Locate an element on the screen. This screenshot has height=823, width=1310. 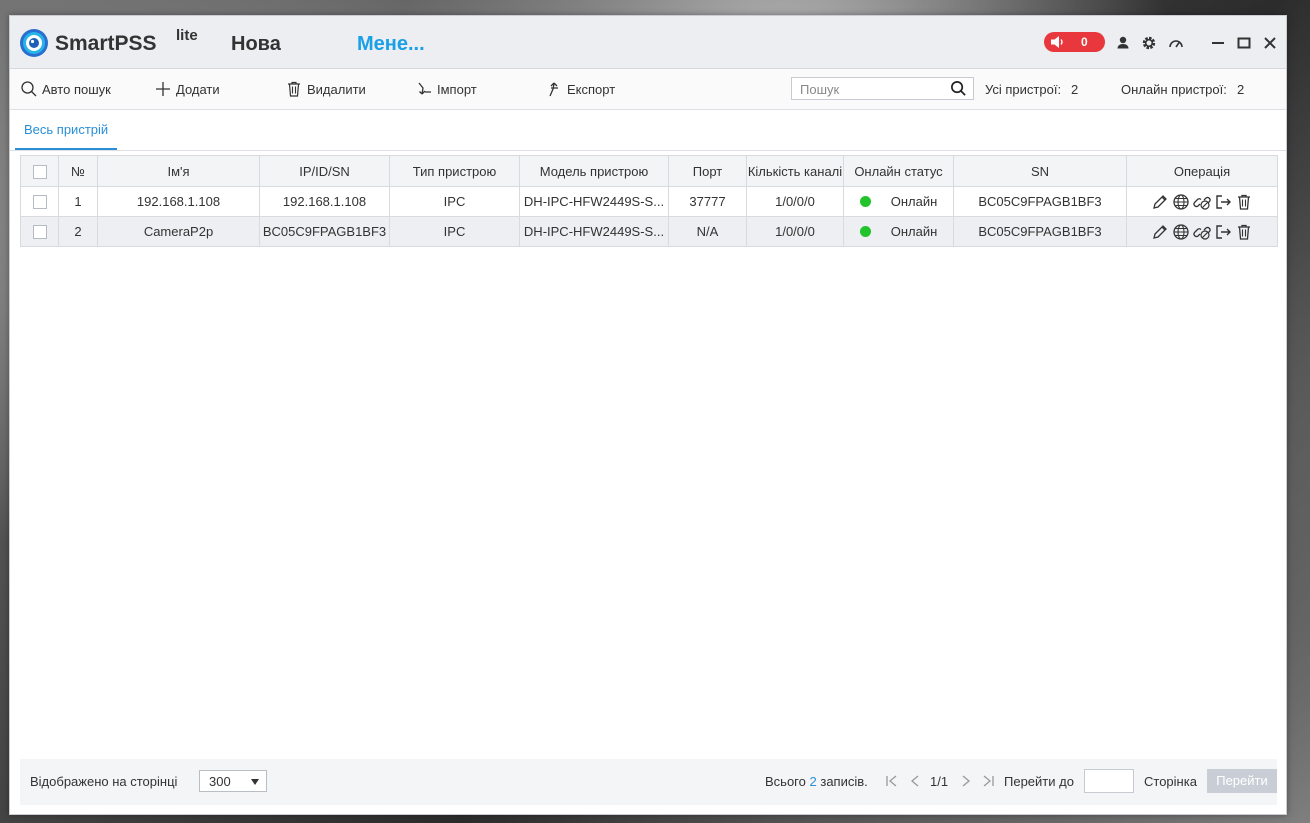
device-name: CameraP2p is located at coordinates (178, 231).